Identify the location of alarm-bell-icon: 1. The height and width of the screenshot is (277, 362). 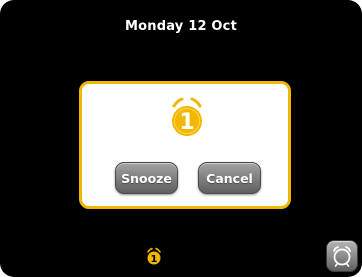
(187, 116).